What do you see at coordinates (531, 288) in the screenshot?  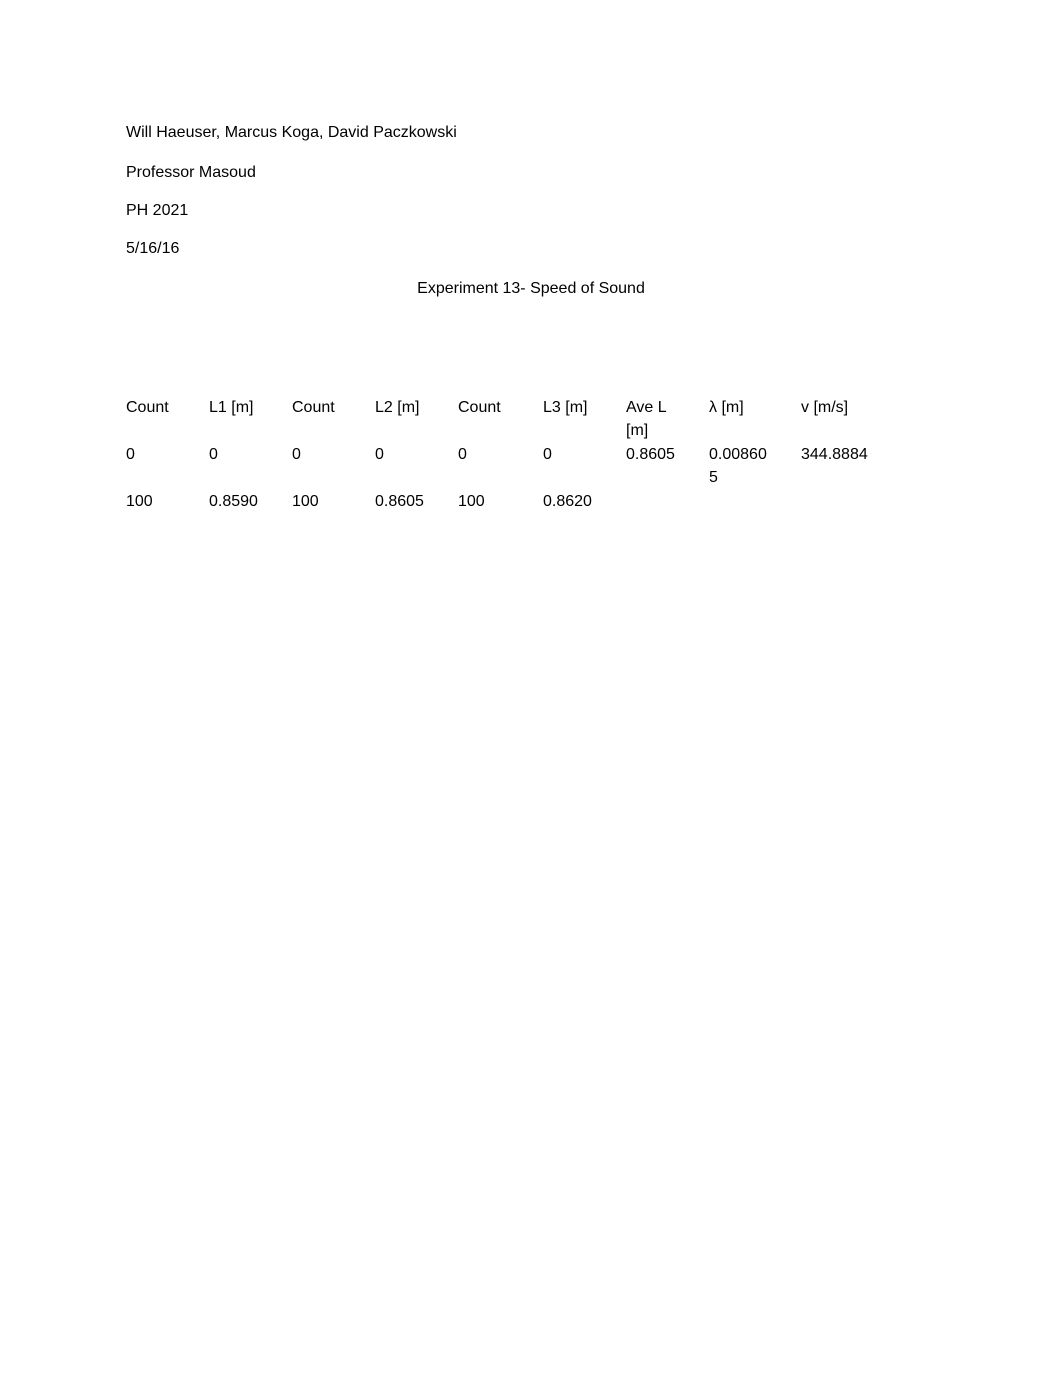 I see `document-title: Experiment 13- Speed of Sound` at bounding box center [531, 288].